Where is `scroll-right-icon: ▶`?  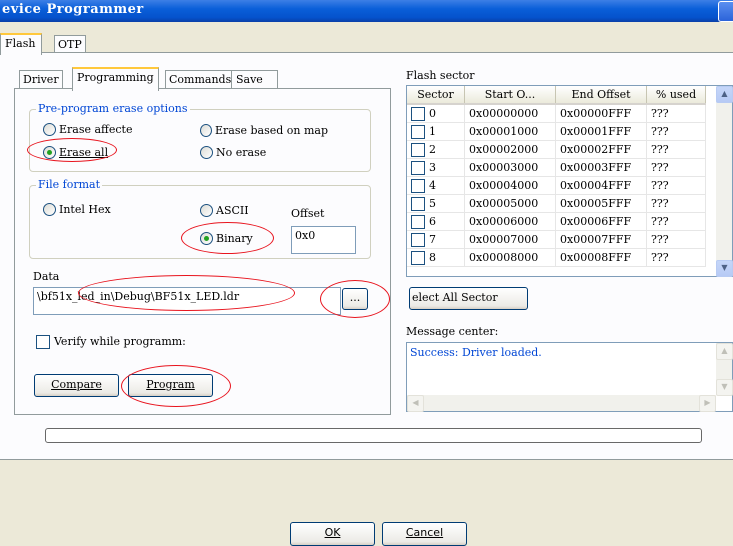
scroll-right-icon: ▶ is located at coordinates (707, 403).